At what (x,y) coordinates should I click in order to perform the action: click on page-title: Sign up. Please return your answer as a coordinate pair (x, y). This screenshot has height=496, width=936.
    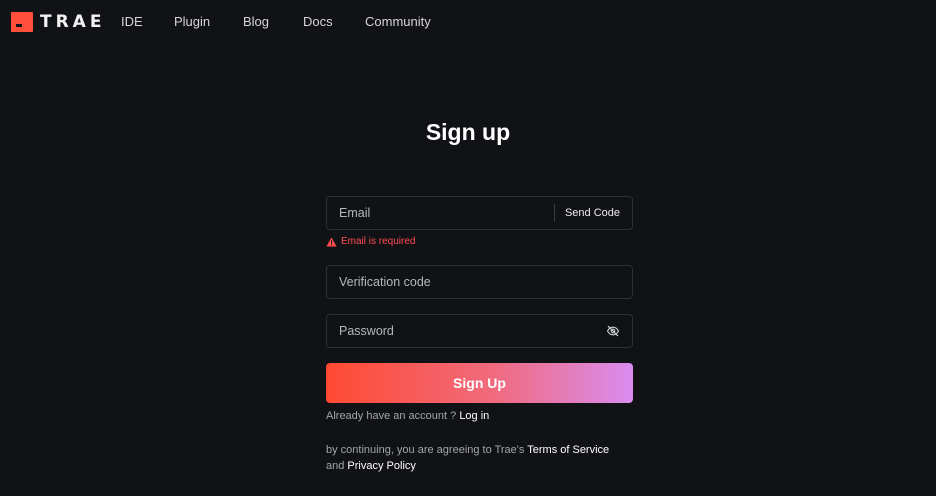
    Looking at the image, I should click on (468, 132).